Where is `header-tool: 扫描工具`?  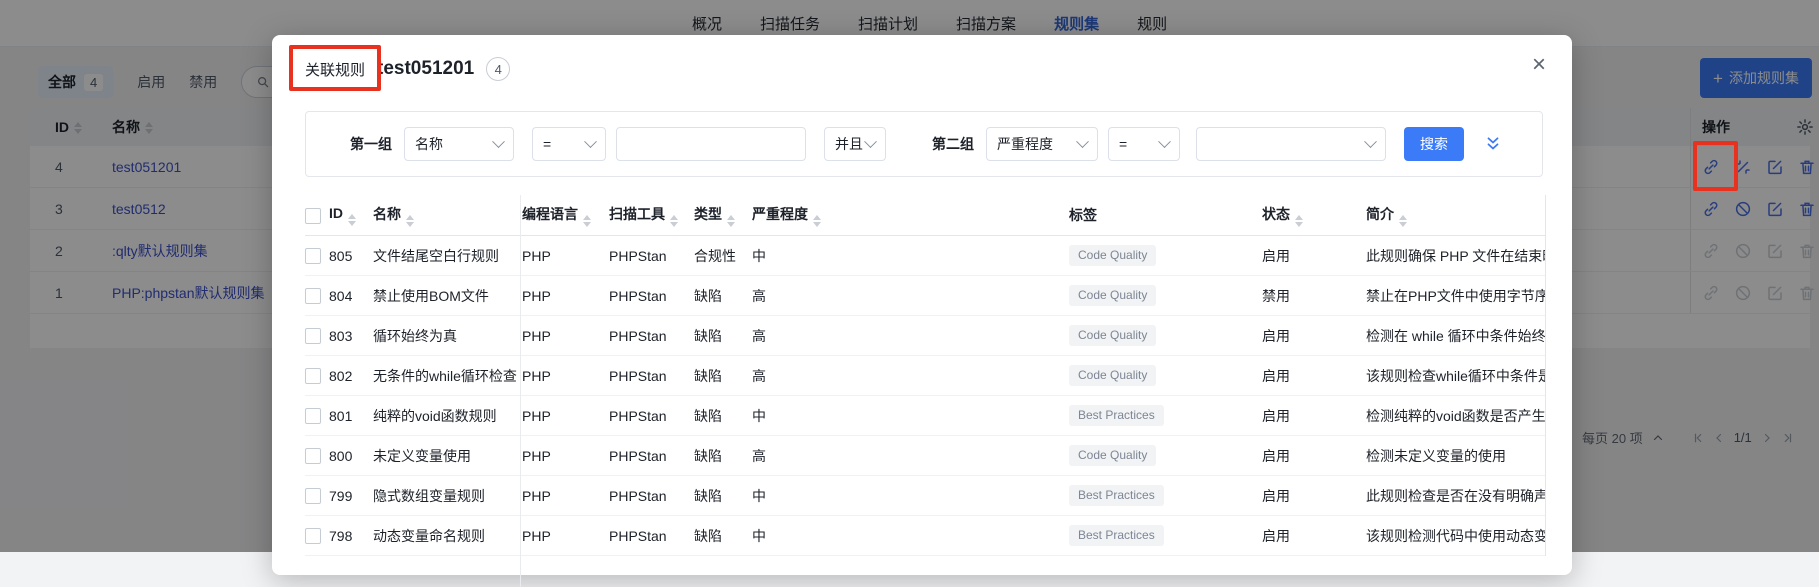 header-tool: 扫描工具 is located at coordinates (651, 215).